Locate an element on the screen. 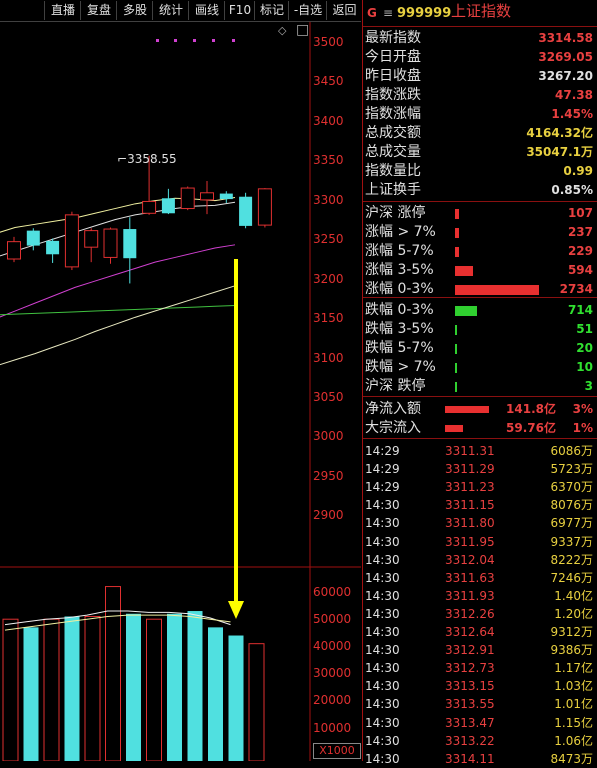 The image size is (597, 768). stat-value: 47.38 is located at coordinates (574, 95).